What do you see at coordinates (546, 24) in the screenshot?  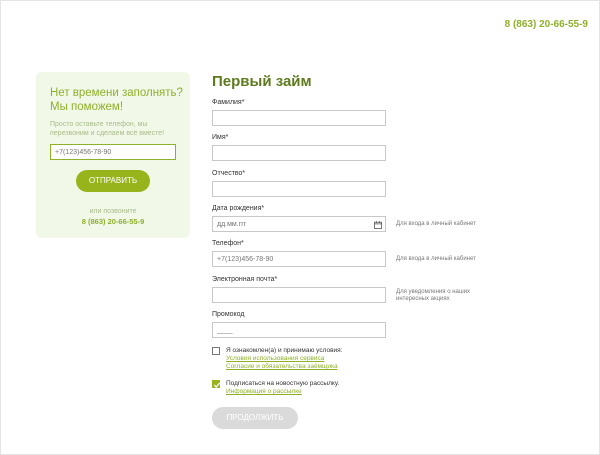 I see `header-phone: 8 (863) 20-66-55-9` at bounding box center [546, 24].